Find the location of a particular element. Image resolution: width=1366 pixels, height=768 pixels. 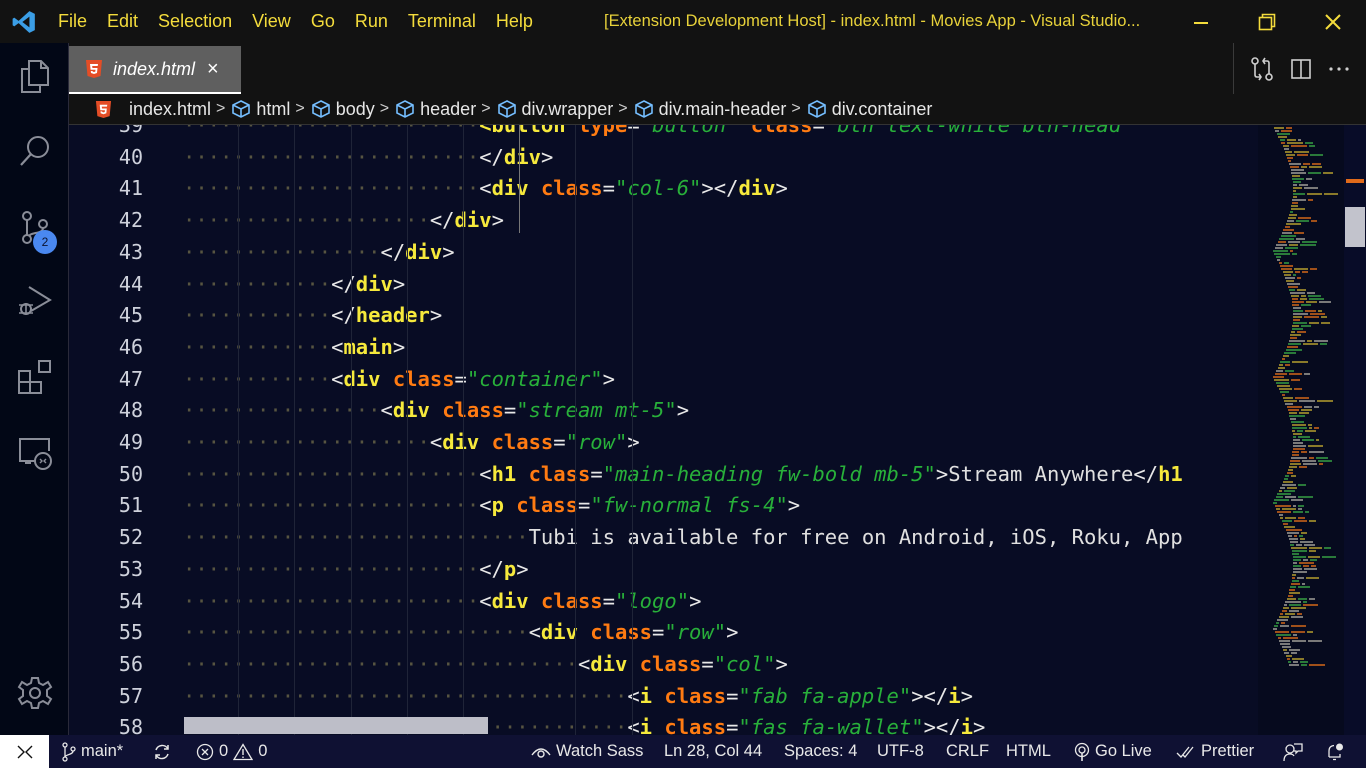

menu-view: View is located at coordinates (271, 21).